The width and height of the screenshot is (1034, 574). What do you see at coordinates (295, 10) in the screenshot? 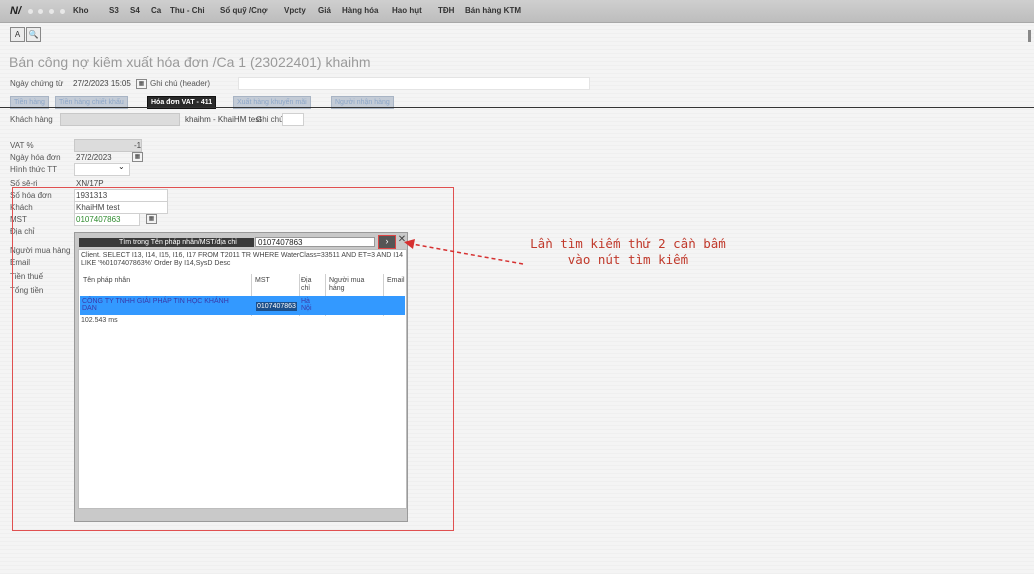
I see `menu-vpcty: Vpcty` at bounding box center [295, 10].